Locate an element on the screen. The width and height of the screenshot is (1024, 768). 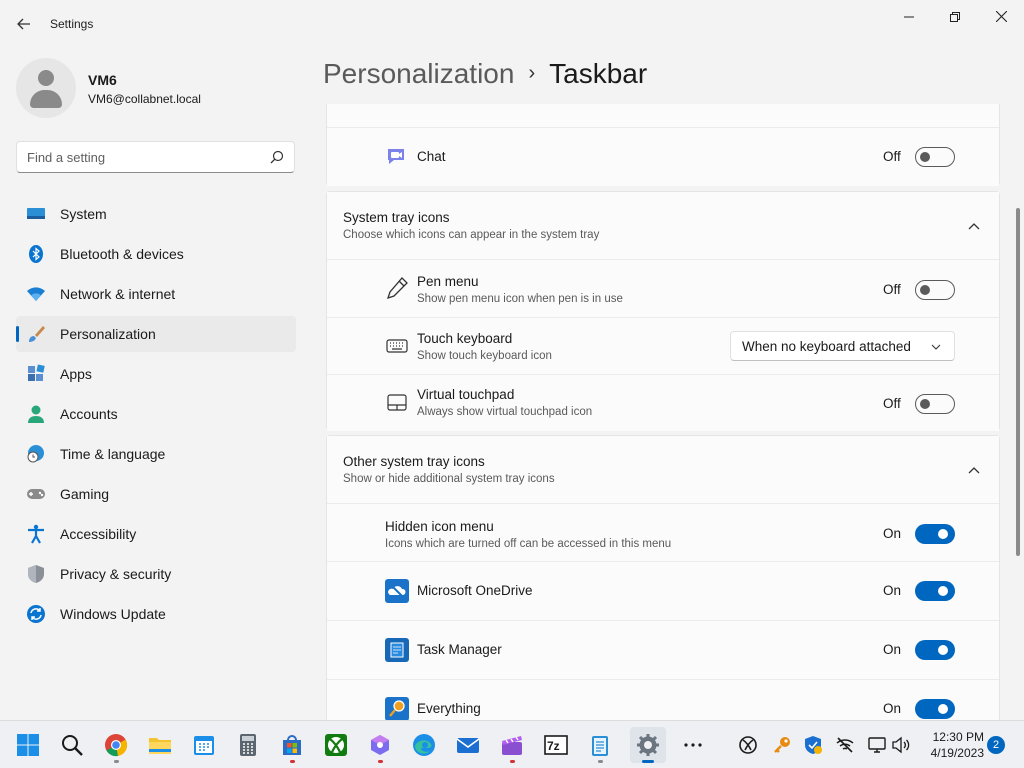
minimize-button is located at coordinates (909, 17).